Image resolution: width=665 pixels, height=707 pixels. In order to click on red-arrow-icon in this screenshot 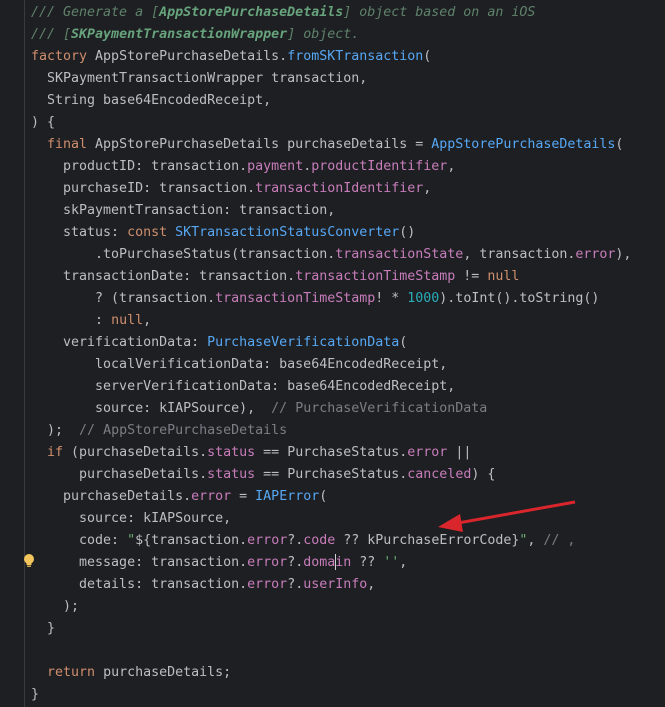, I will do `click(507, 516)`.